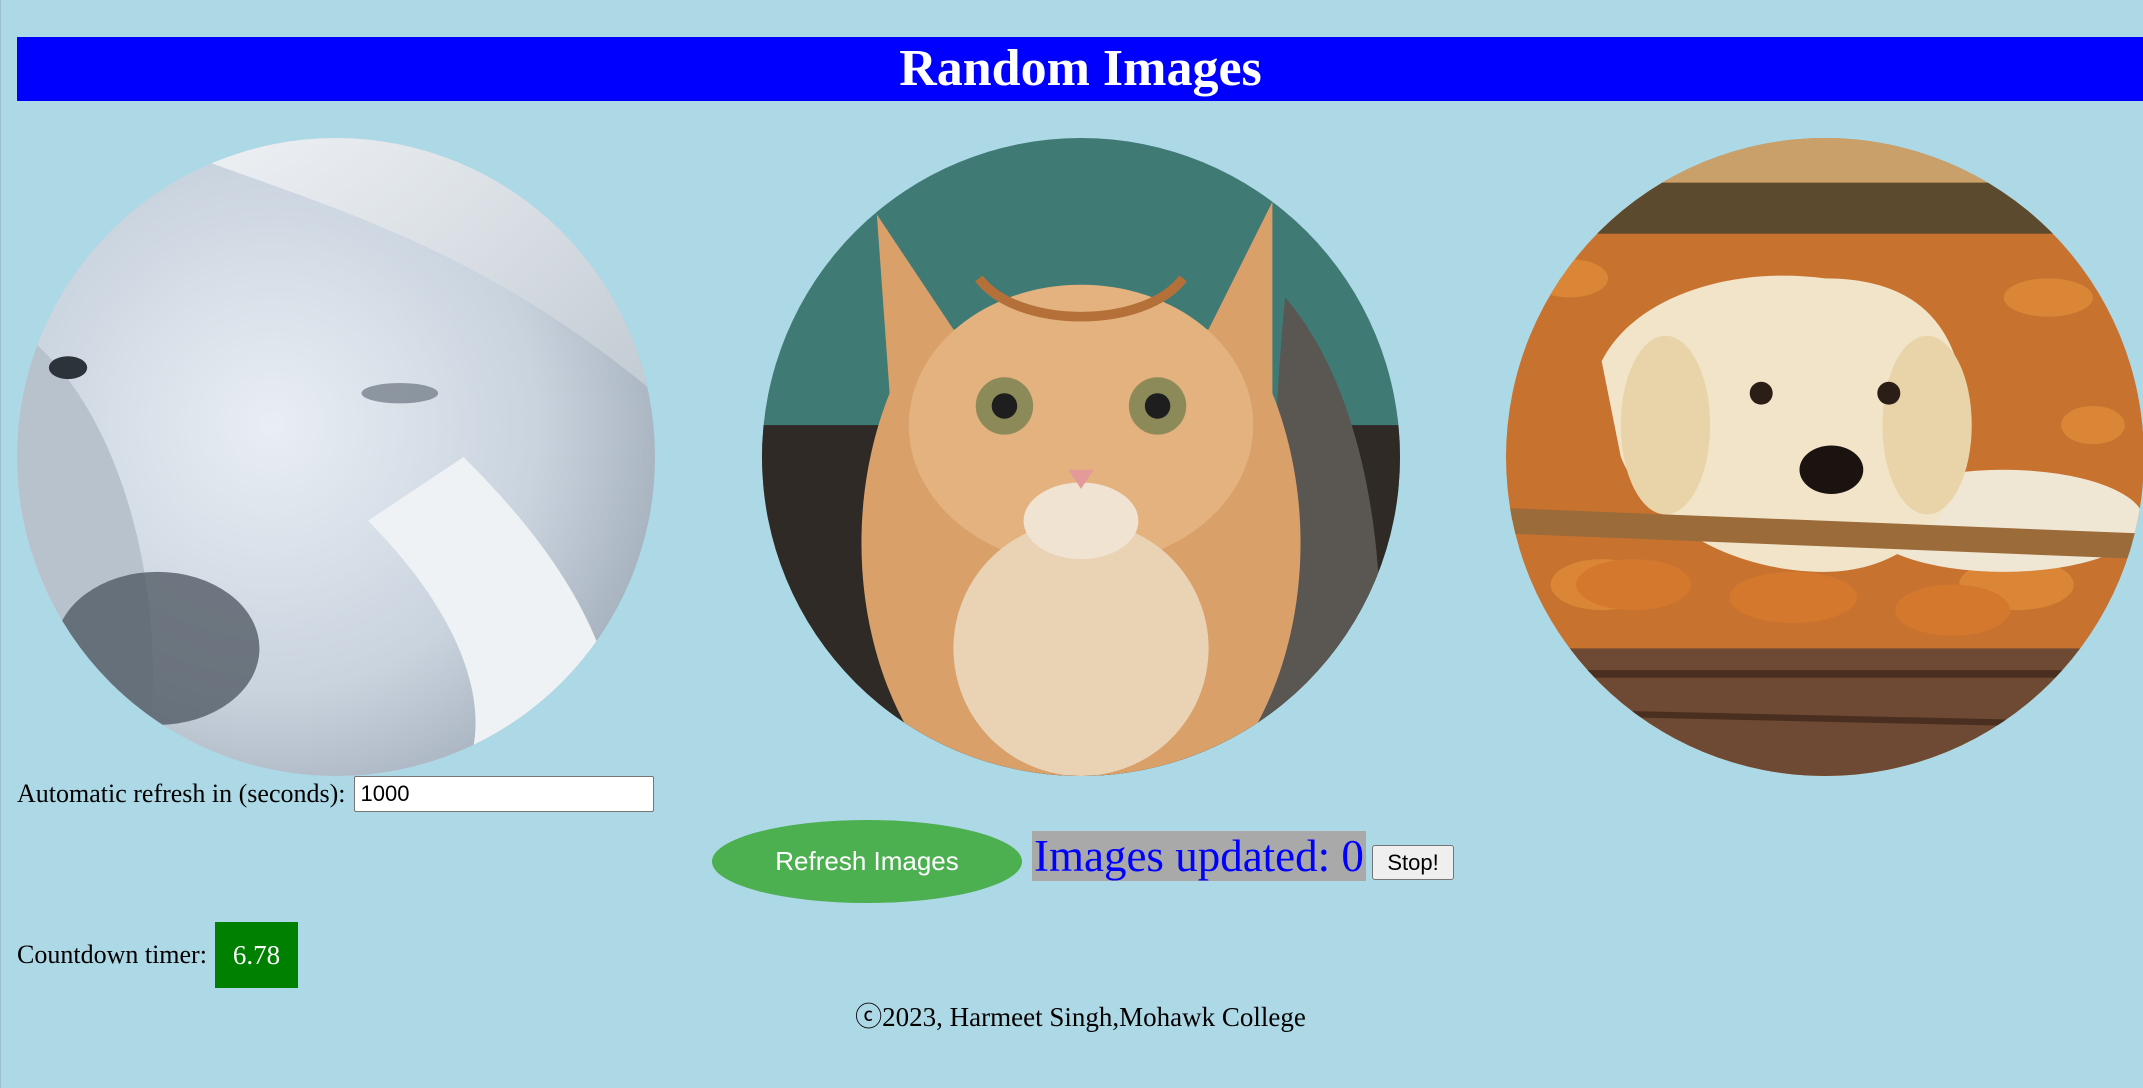 The height and width of the screenshot is (1088, 2143). Describe the element at coordinates (867, 861) in the screenshot. I see `refresh-images-button: Refresh Images` at that location.